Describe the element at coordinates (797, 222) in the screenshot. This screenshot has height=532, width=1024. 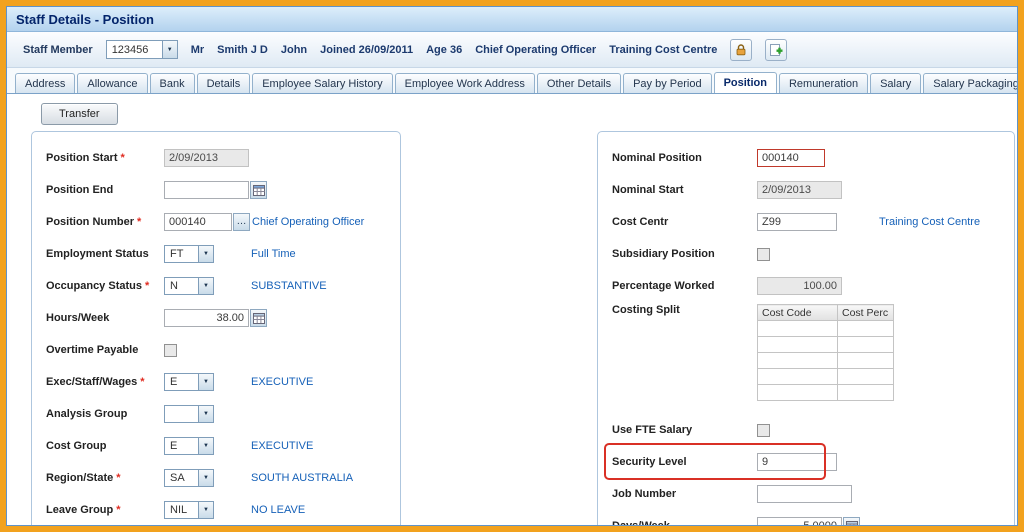
I see `cost-centre-input: Z99` at that location.